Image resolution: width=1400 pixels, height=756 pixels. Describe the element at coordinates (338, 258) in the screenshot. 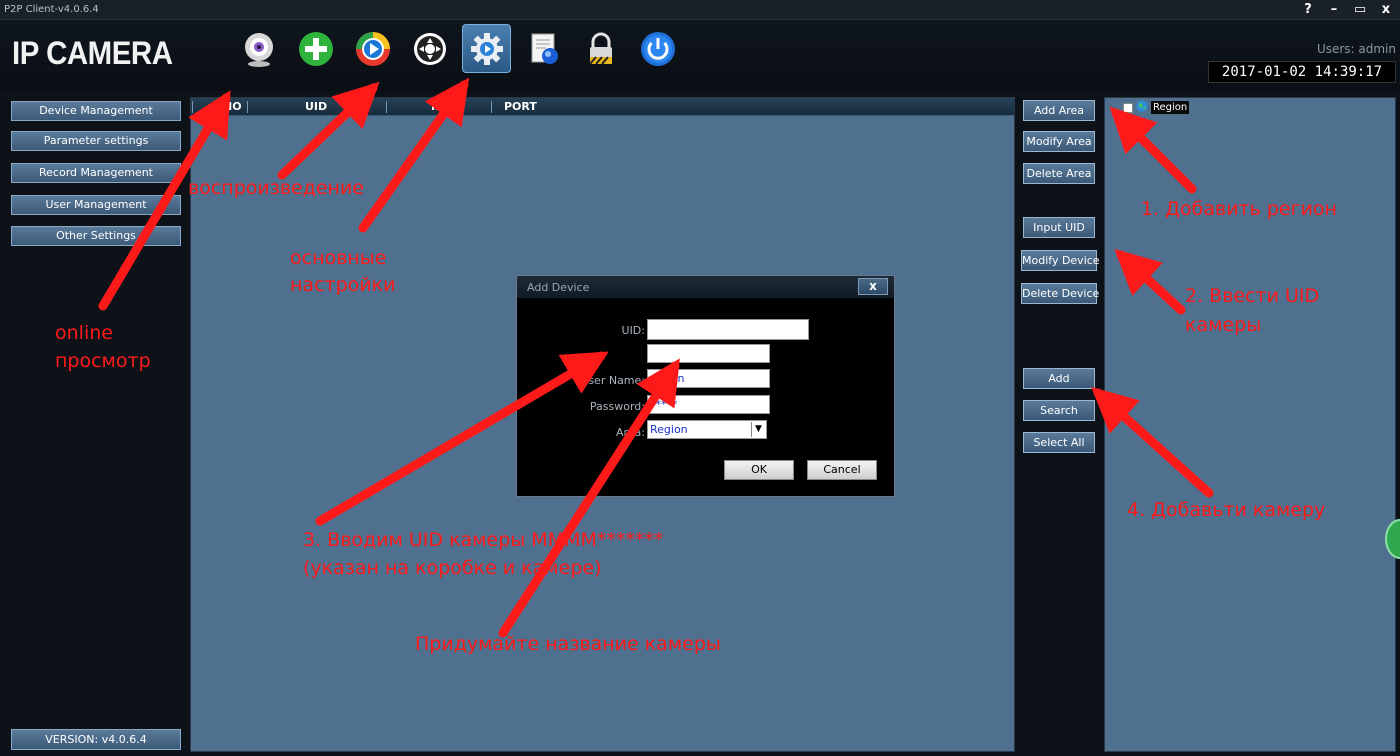

I see `annotation-main-settings-1: основные` at that location.